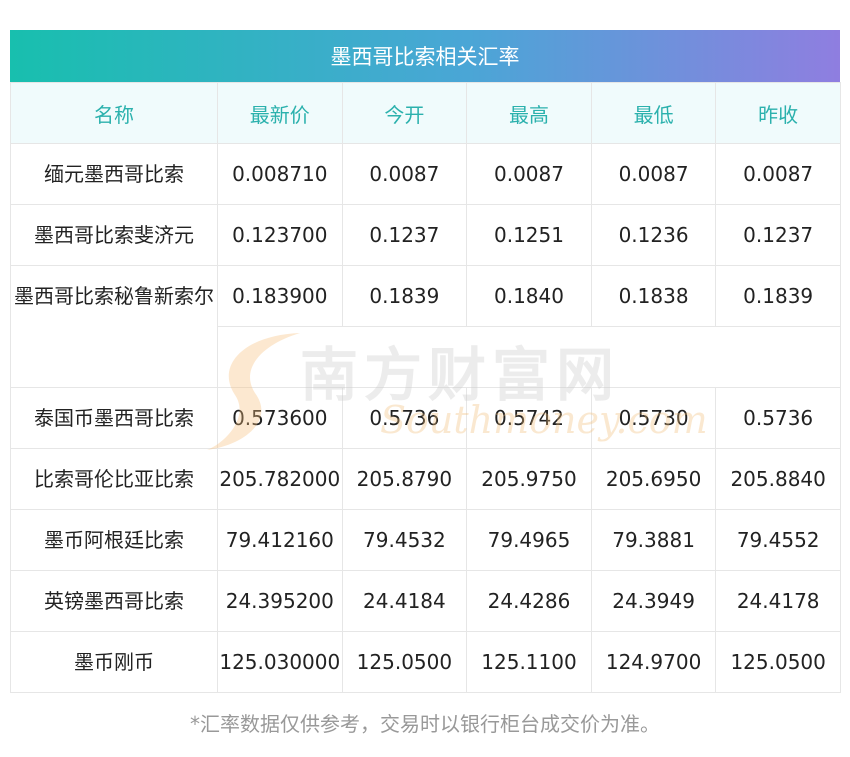 This screenshot has width=850, height=757. Describe the element at coordinates (529, 174) in the screenshot. I see `high-price: 0.0087` at that location.